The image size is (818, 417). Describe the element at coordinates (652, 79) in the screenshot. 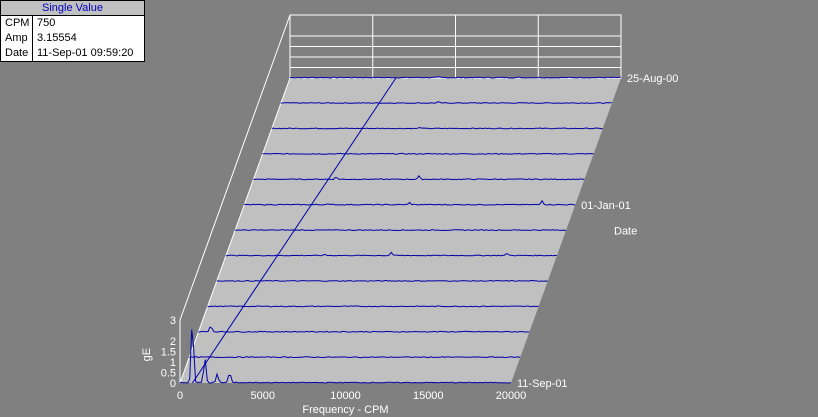

I see `date-tick-label: 25-Aug-00` at that location.